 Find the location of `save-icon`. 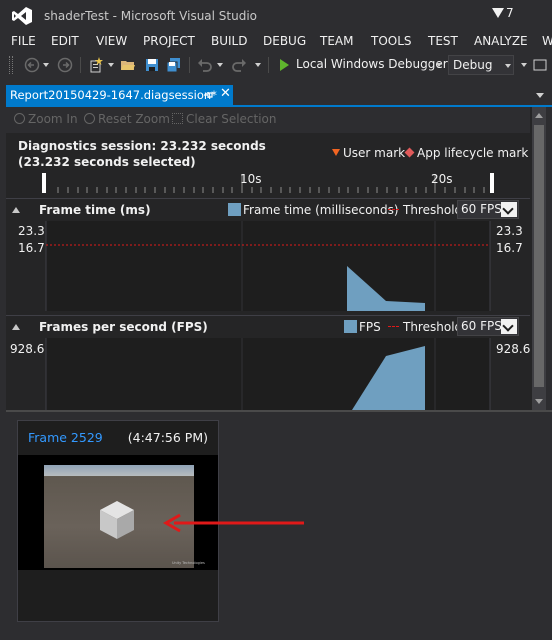

save-icon is located at coordinates (152, 65).